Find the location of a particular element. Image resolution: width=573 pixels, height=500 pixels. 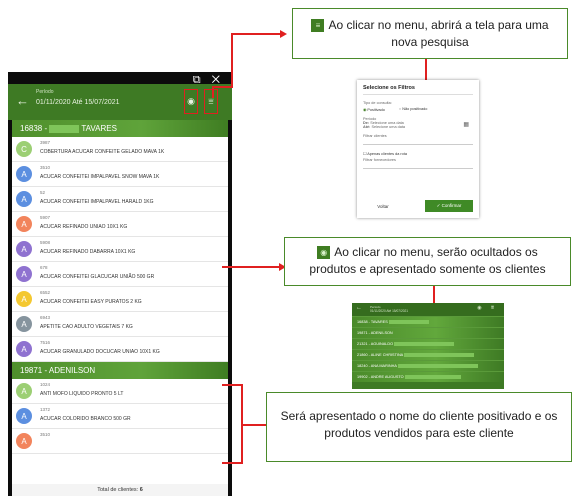

date-to-row: Até: Selecione uma data is located at coordinates (418, 127).